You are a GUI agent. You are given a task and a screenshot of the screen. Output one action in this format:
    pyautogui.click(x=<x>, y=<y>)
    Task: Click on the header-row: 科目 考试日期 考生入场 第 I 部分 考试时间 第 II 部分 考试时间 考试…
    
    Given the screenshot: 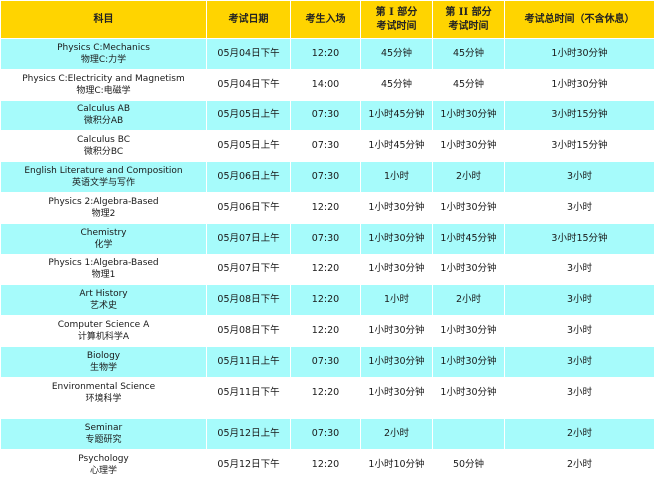 What is the action you would take?
    pyautogui.click(x=327, y=20)
    